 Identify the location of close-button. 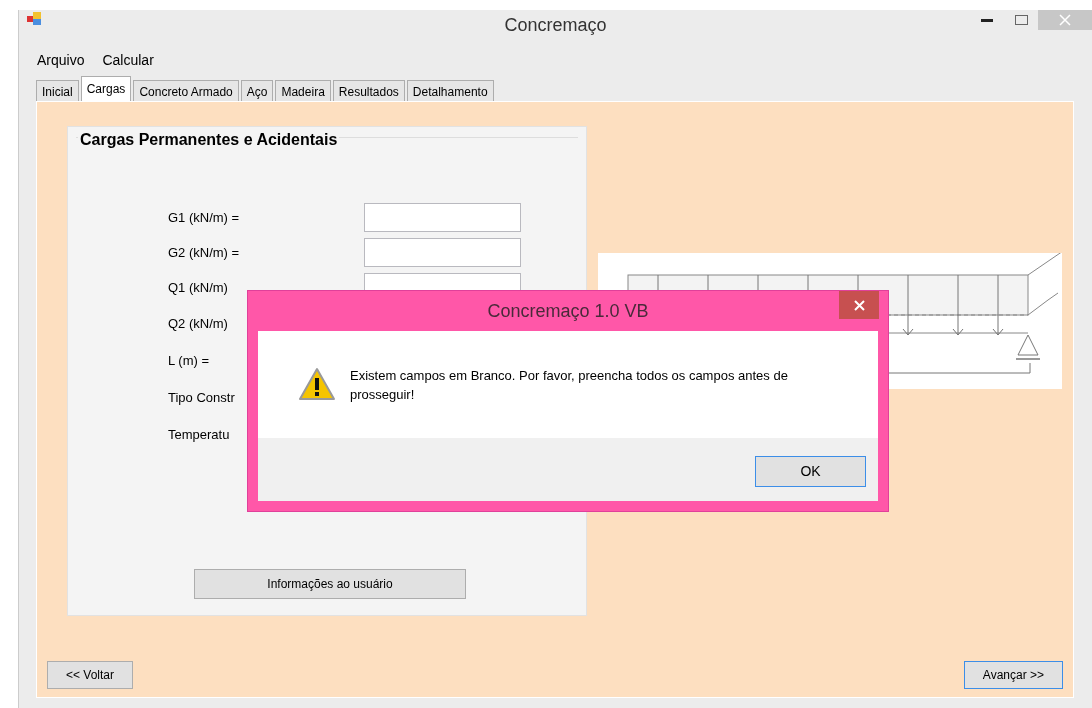
(859, 305).